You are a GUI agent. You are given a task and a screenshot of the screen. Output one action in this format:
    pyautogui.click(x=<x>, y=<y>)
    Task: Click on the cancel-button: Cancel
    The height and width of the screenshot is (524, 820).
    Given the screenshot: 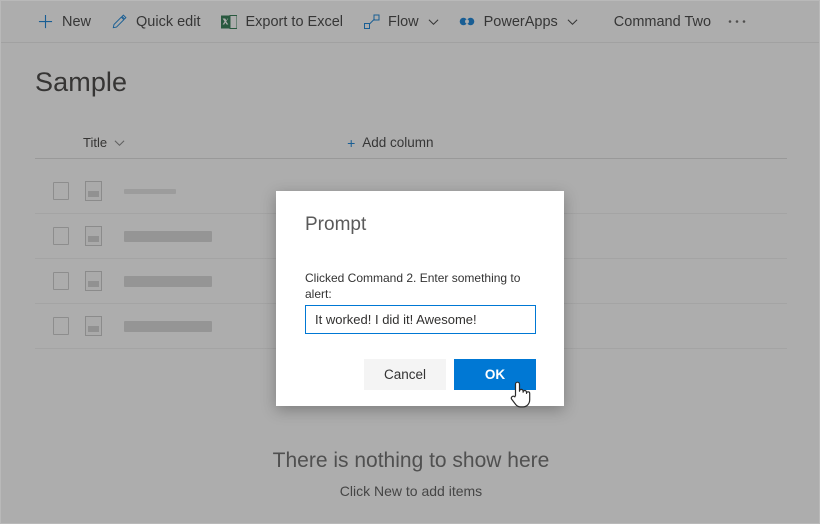 What is the action you would take?
    pyautogui.click(x=405, y=374)
    